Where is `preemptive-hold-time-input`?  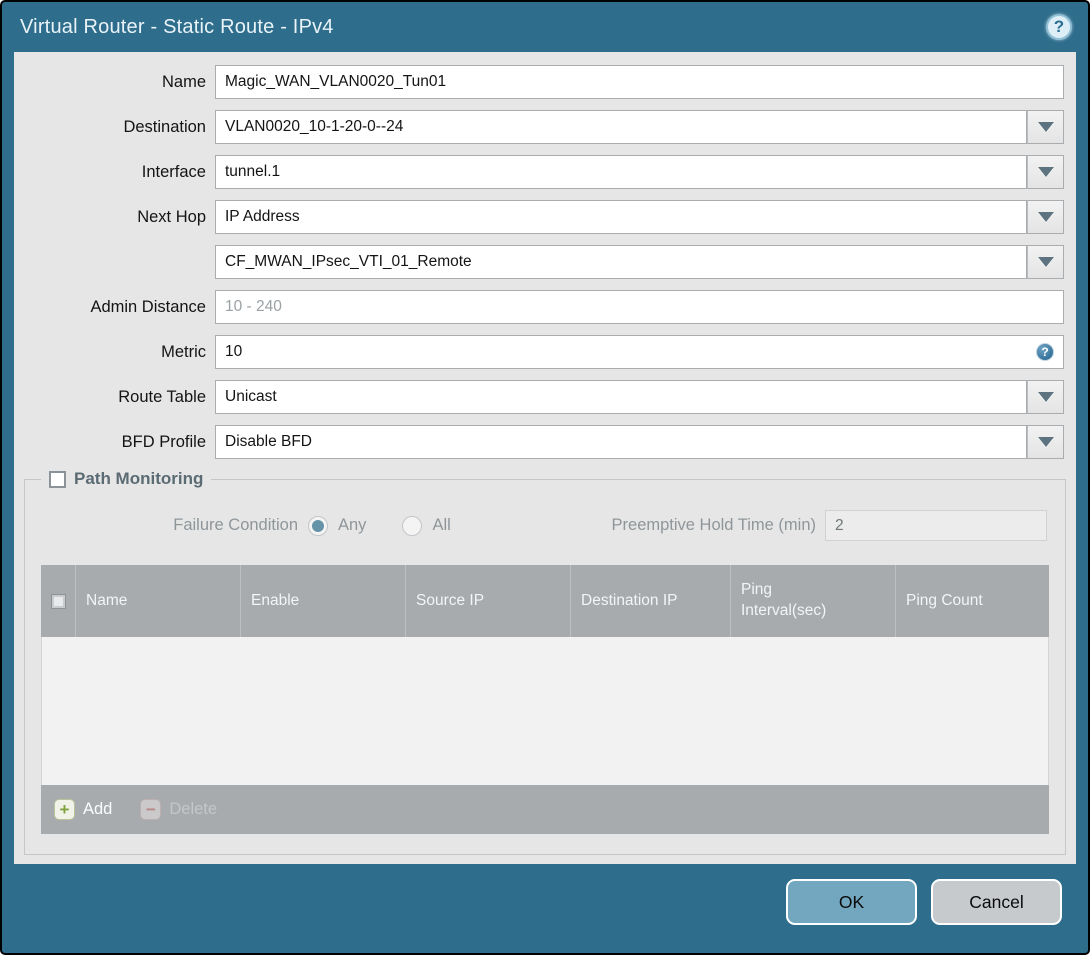 preemptive-hold-time-input is located at coordinates (936, 525).